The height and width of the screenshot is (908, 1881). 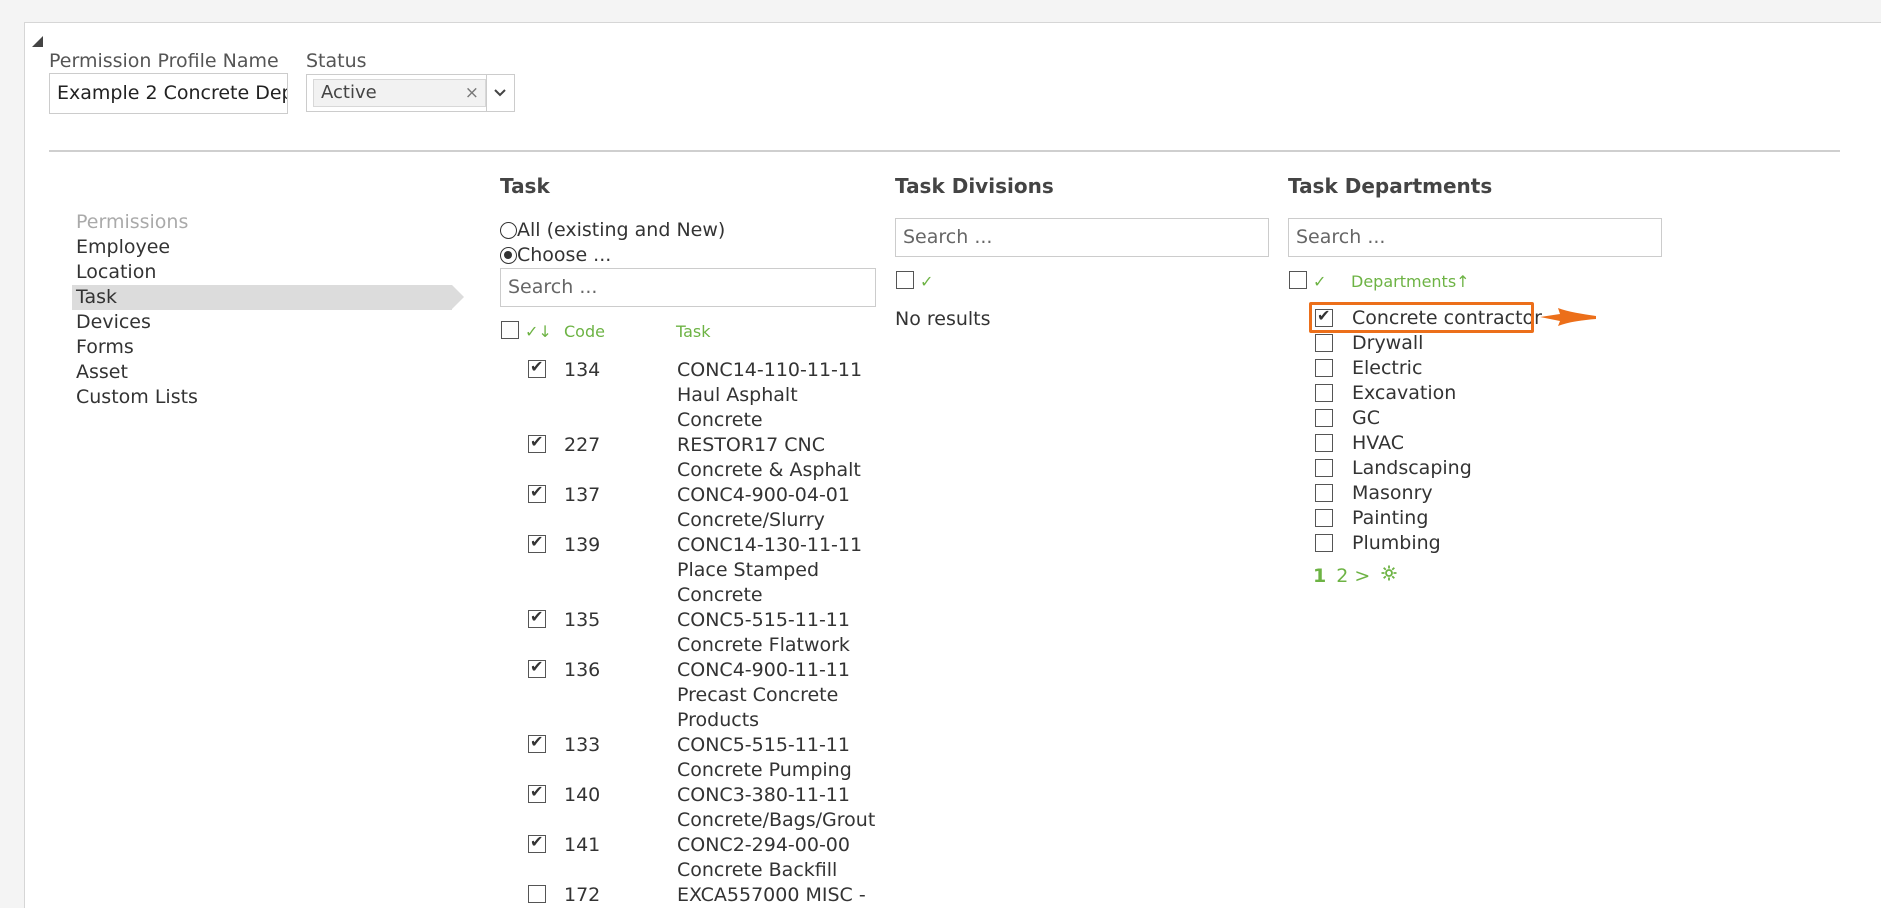 I want to click on task-code: 134, so click(x=582, y=370).